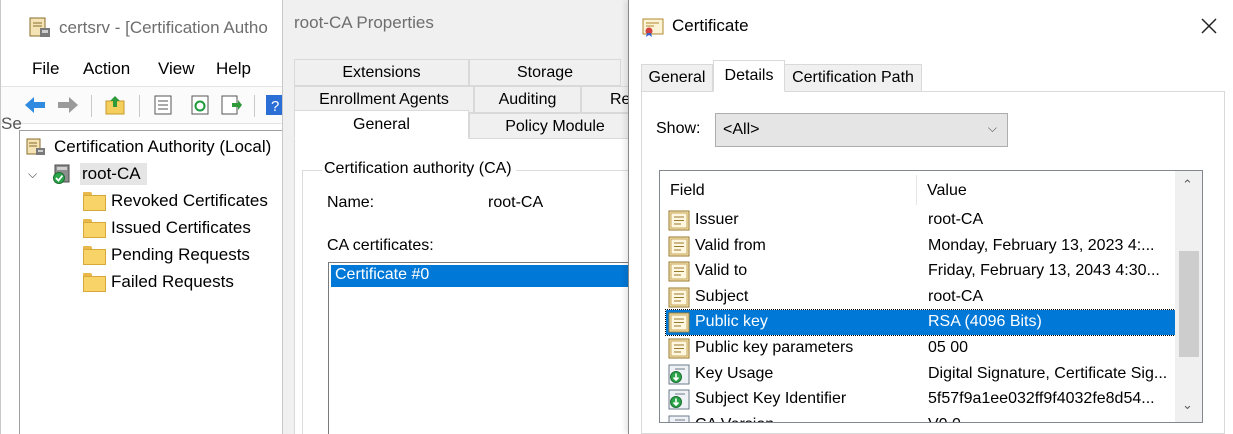  What do you see at coordinates (861, 130) in the screenshot?
I see `show-dropdown: <All> ⌵` at bounding box center [861, 130].